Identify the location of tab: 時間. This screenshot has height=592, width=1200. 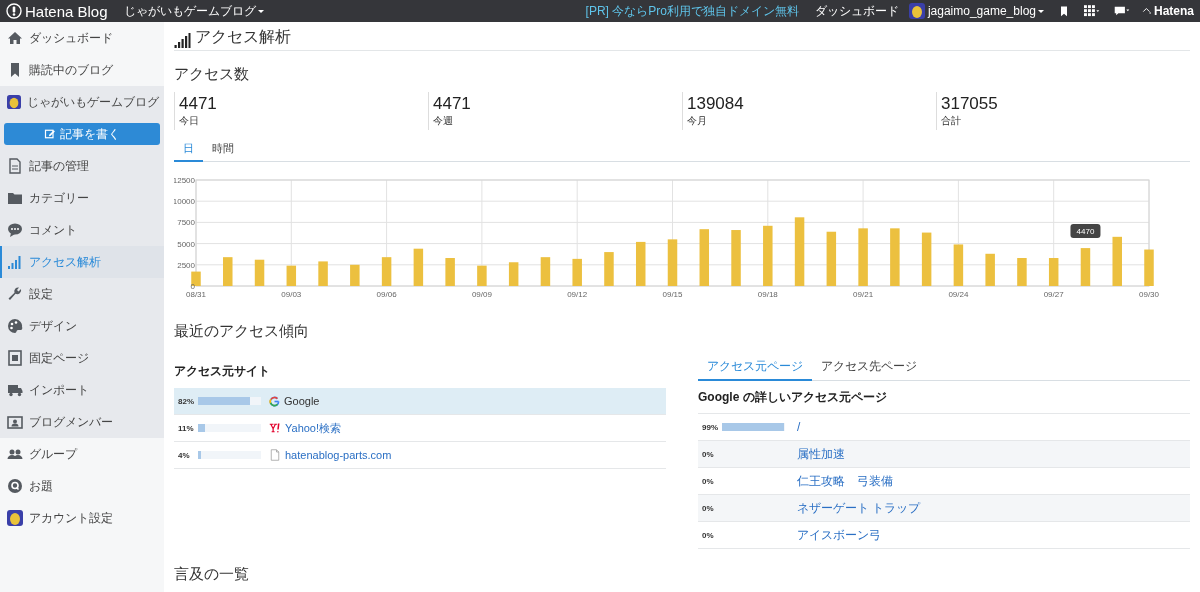
(223, 150).